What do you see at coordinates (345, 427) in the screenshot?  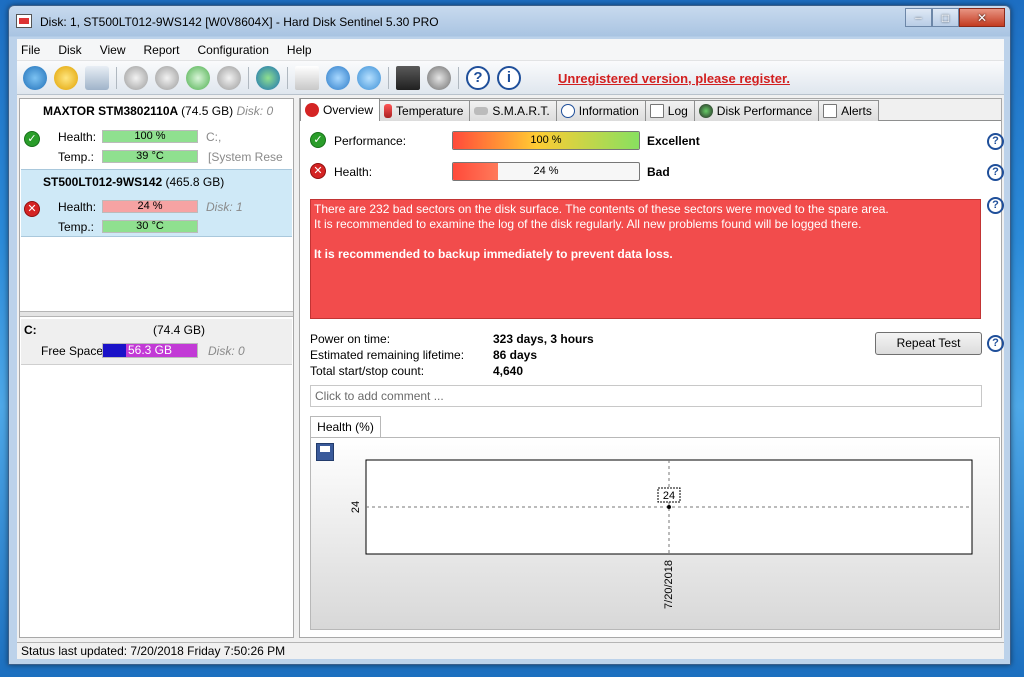 I see `tab-health-chart: Health (%)` at bounding box center [345, 427].